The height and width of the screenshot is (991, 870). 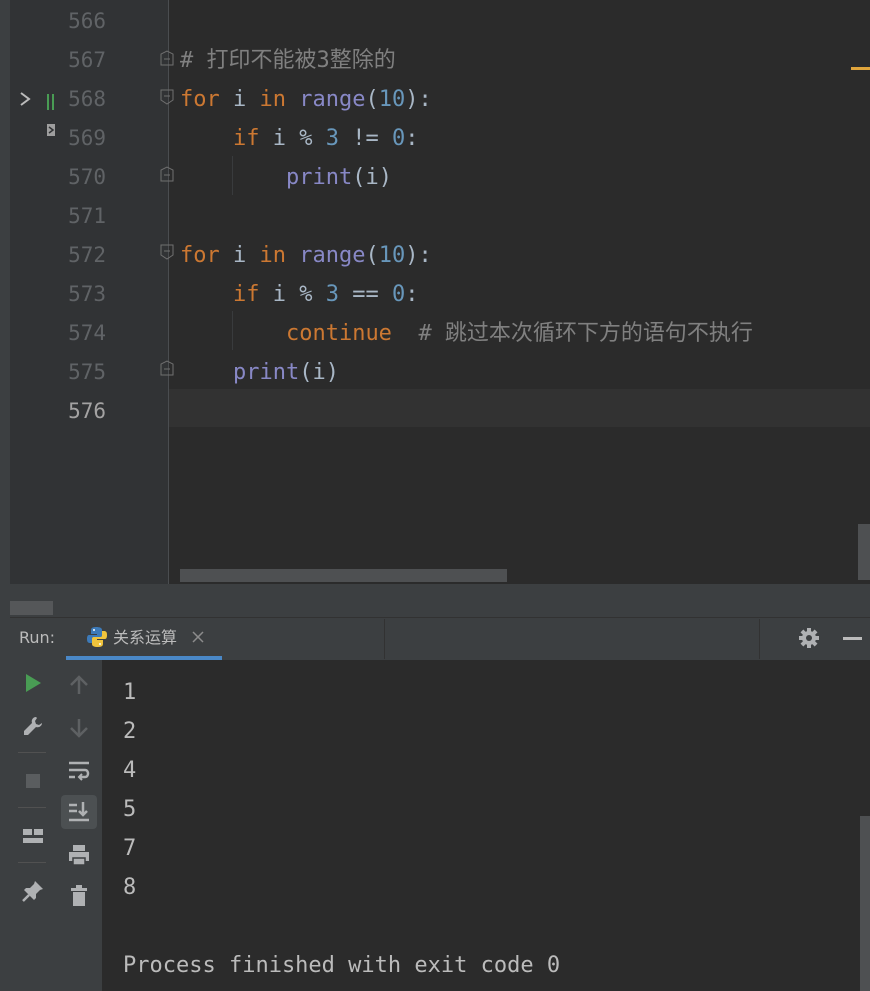 What do you see at coordinates (332, 138) in the screenshot?
I see `code-token: 3` at bounding box center [332, 138].